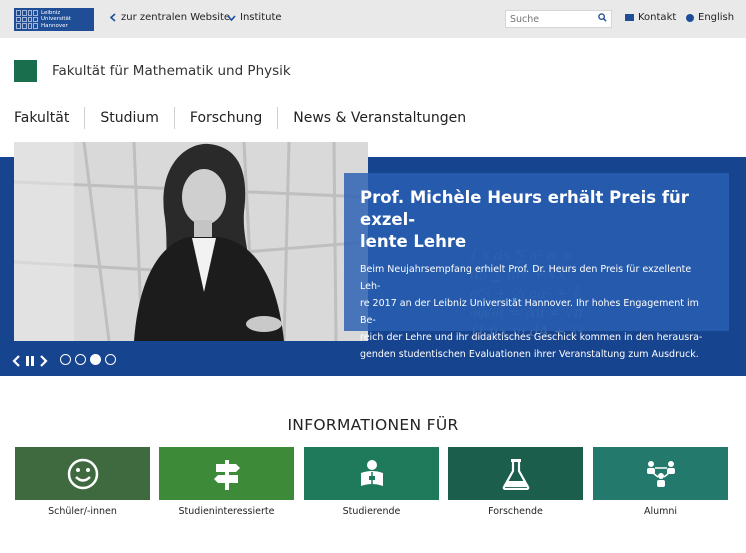 The width and height of the screenshot is (746, 553). Describe the element at coordinates (225, 118) in the screenshot. I see `nav-item-forschung: Forschung` at that location.